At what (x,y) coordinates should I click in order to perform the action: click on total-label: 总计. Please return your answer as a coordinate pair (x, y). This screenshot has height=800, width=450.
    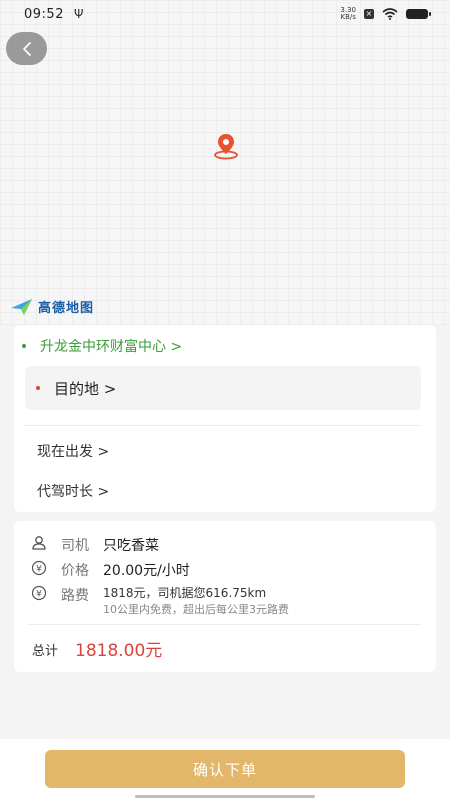
    Looking at the image, I should click on (45, 651).